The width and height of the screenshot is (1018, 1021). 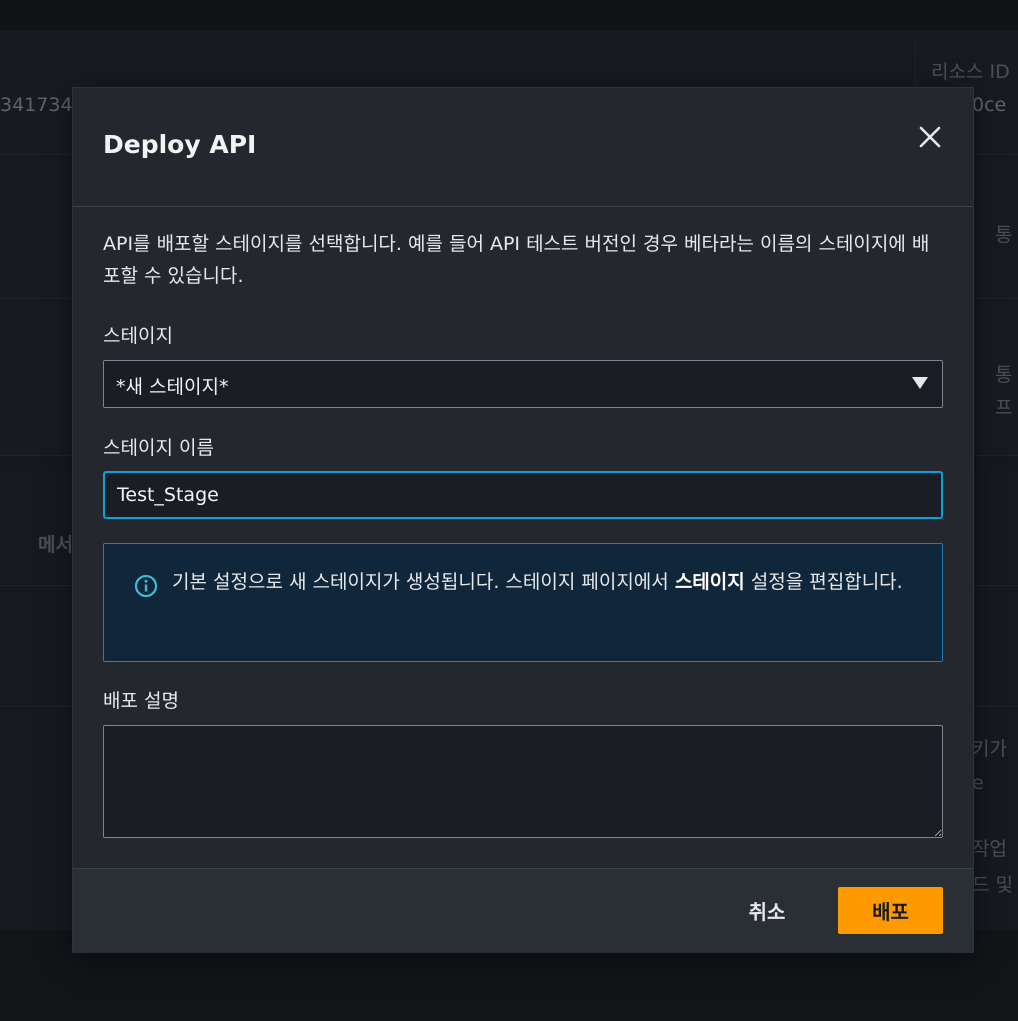 I want to click on dialog-header: Deploy API, so click(x=523, y=147).